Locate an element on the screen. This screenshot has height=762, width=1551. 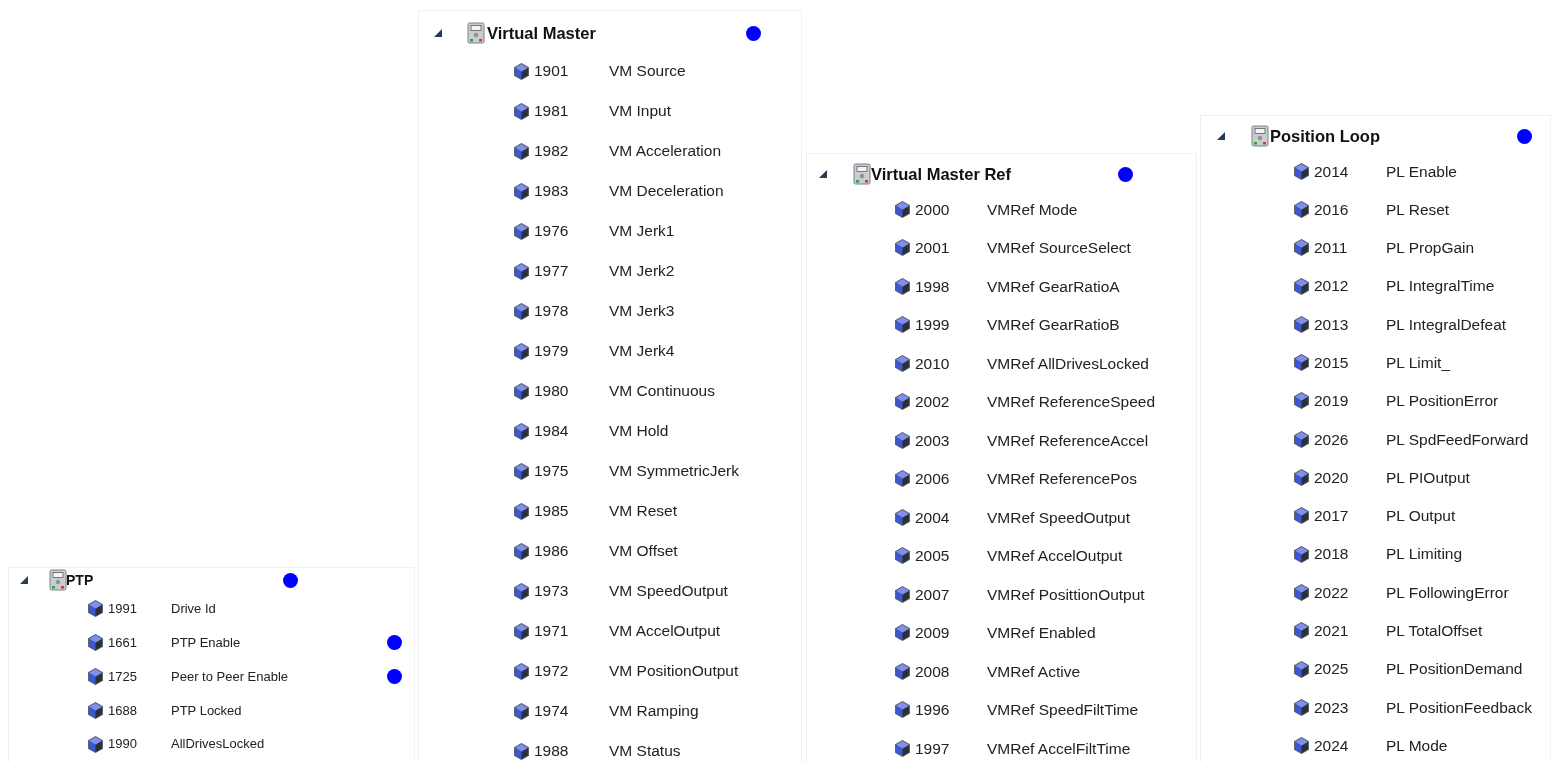
parameter-number: 1982 is located at coordinates (552, 151).